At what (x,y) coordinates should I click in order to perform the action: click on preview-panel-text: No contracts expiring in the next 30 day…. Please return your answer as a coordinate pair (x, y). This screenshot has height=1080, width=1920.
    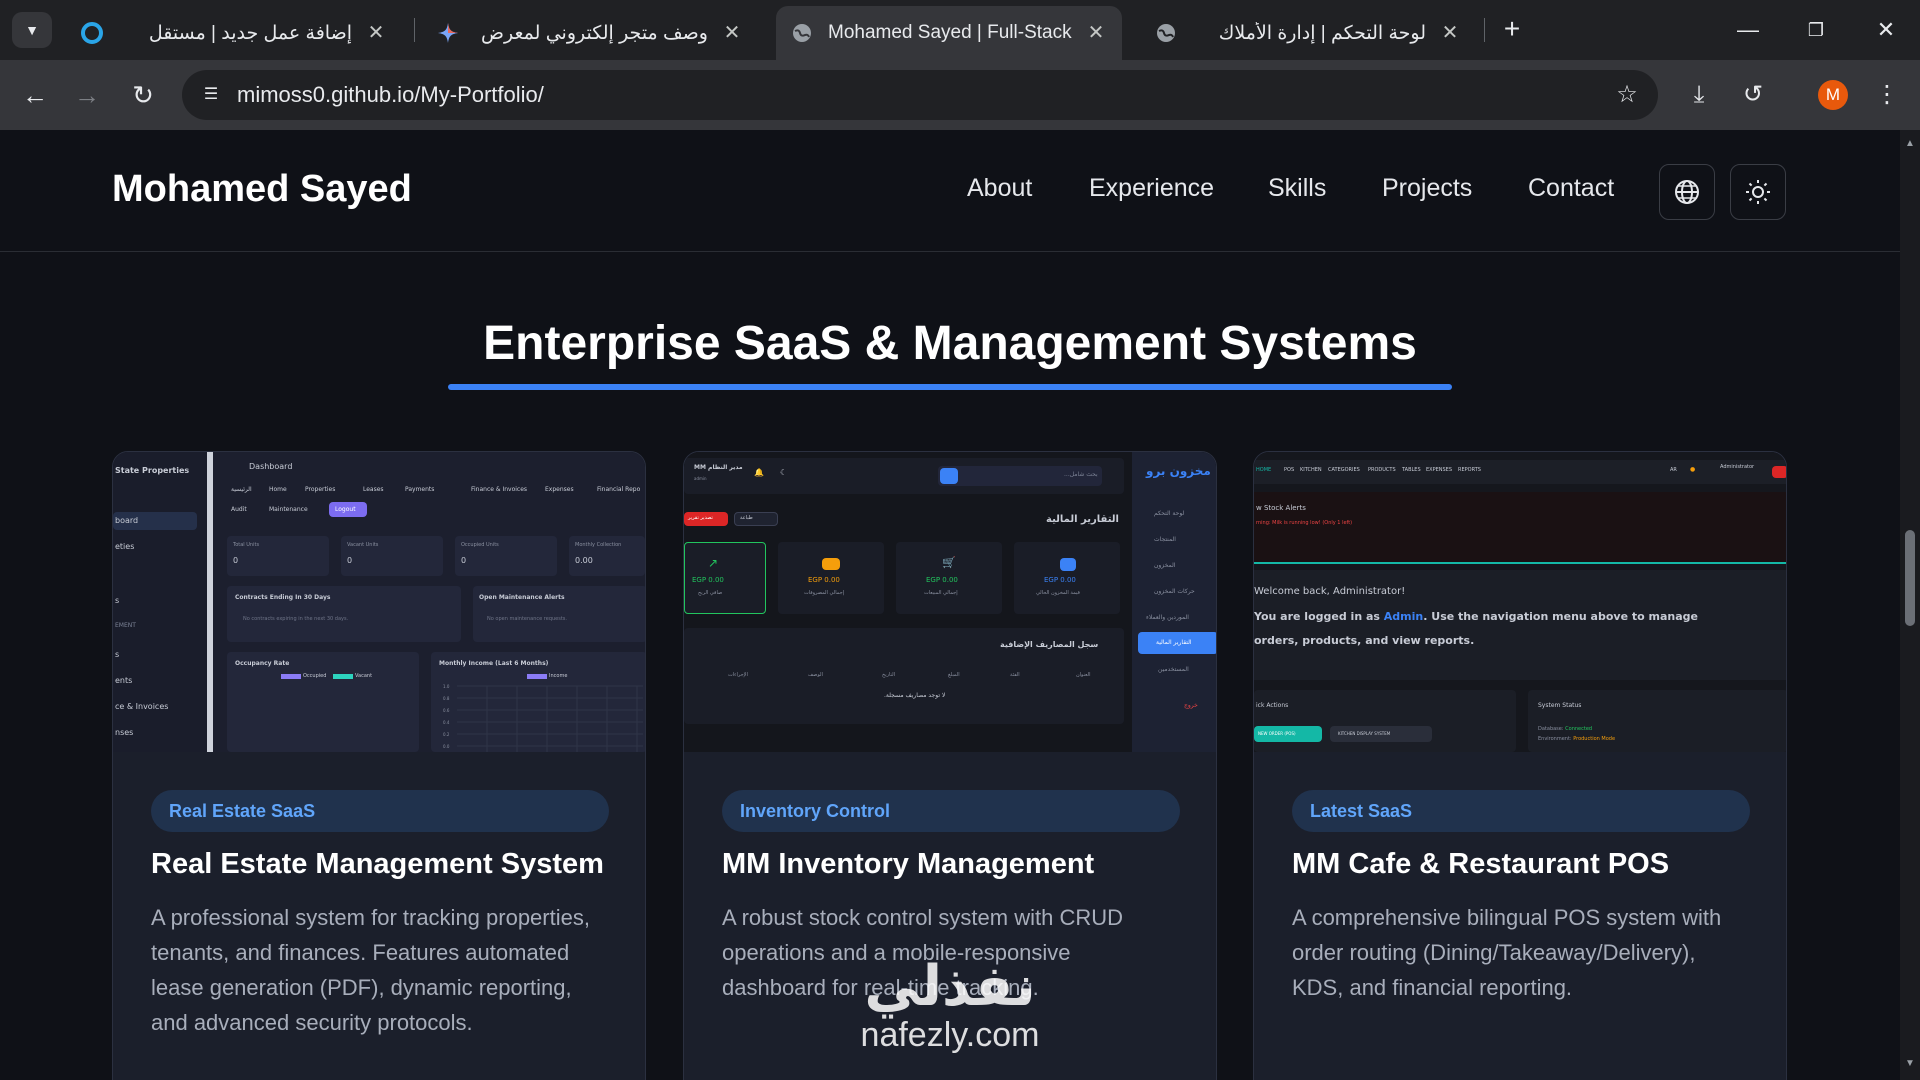
    Looking at the image, I should click on (296, 619).